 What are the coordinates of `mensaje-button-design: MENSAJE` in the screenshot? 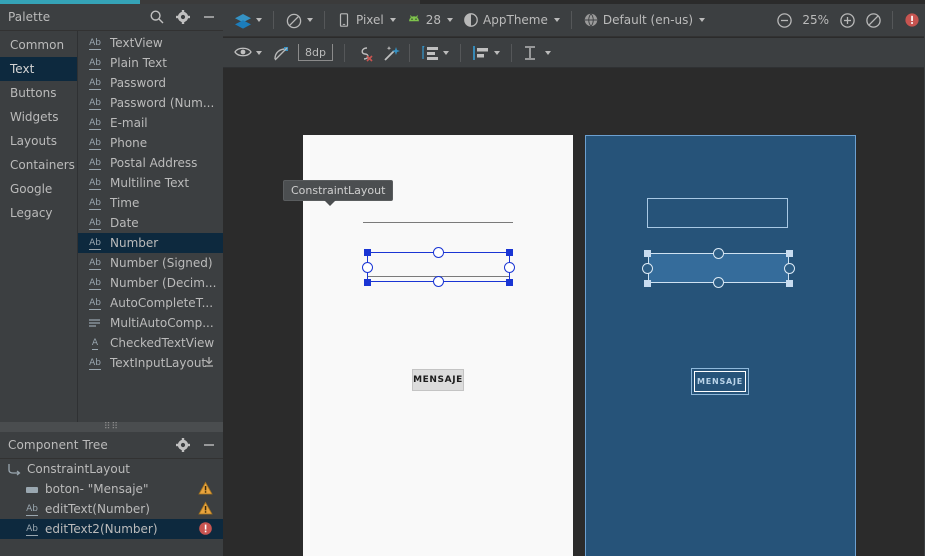 It's located at (438, 380).